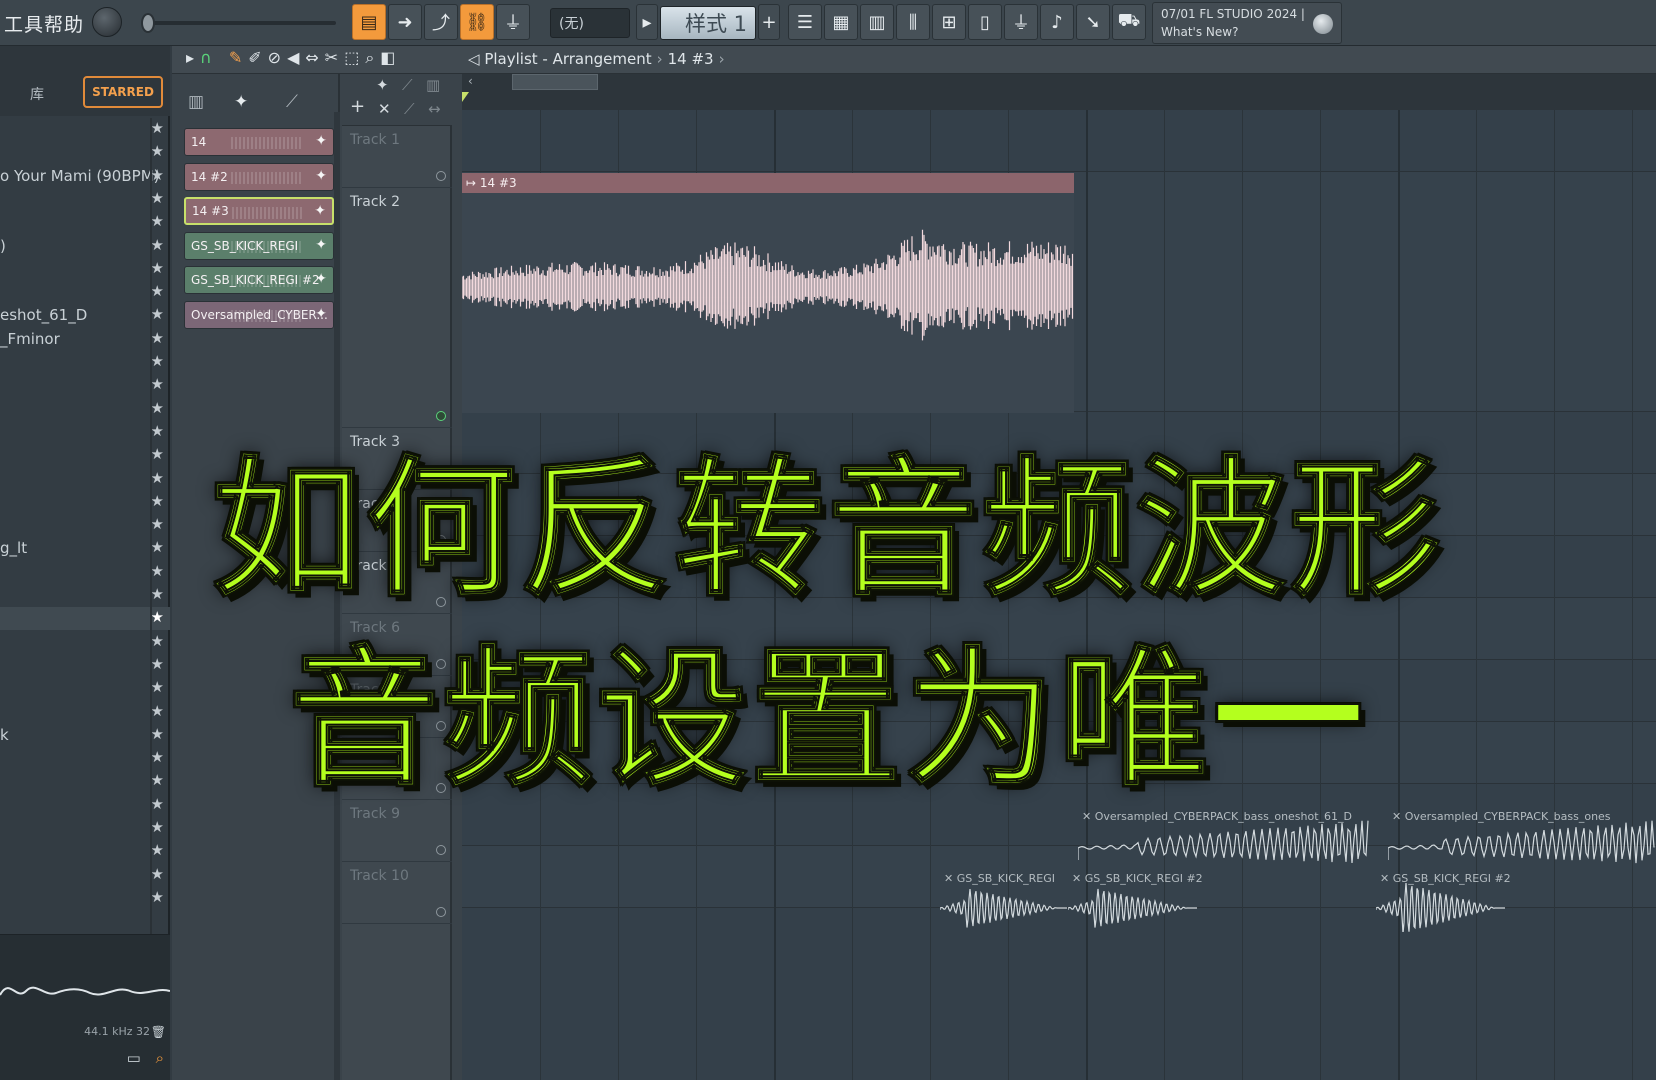 The height and width of the screenshot is (1080, 1656). Describe the element at coordinates (477, 22) in the screenshot. I see `link-icon: ⛓` at that location.